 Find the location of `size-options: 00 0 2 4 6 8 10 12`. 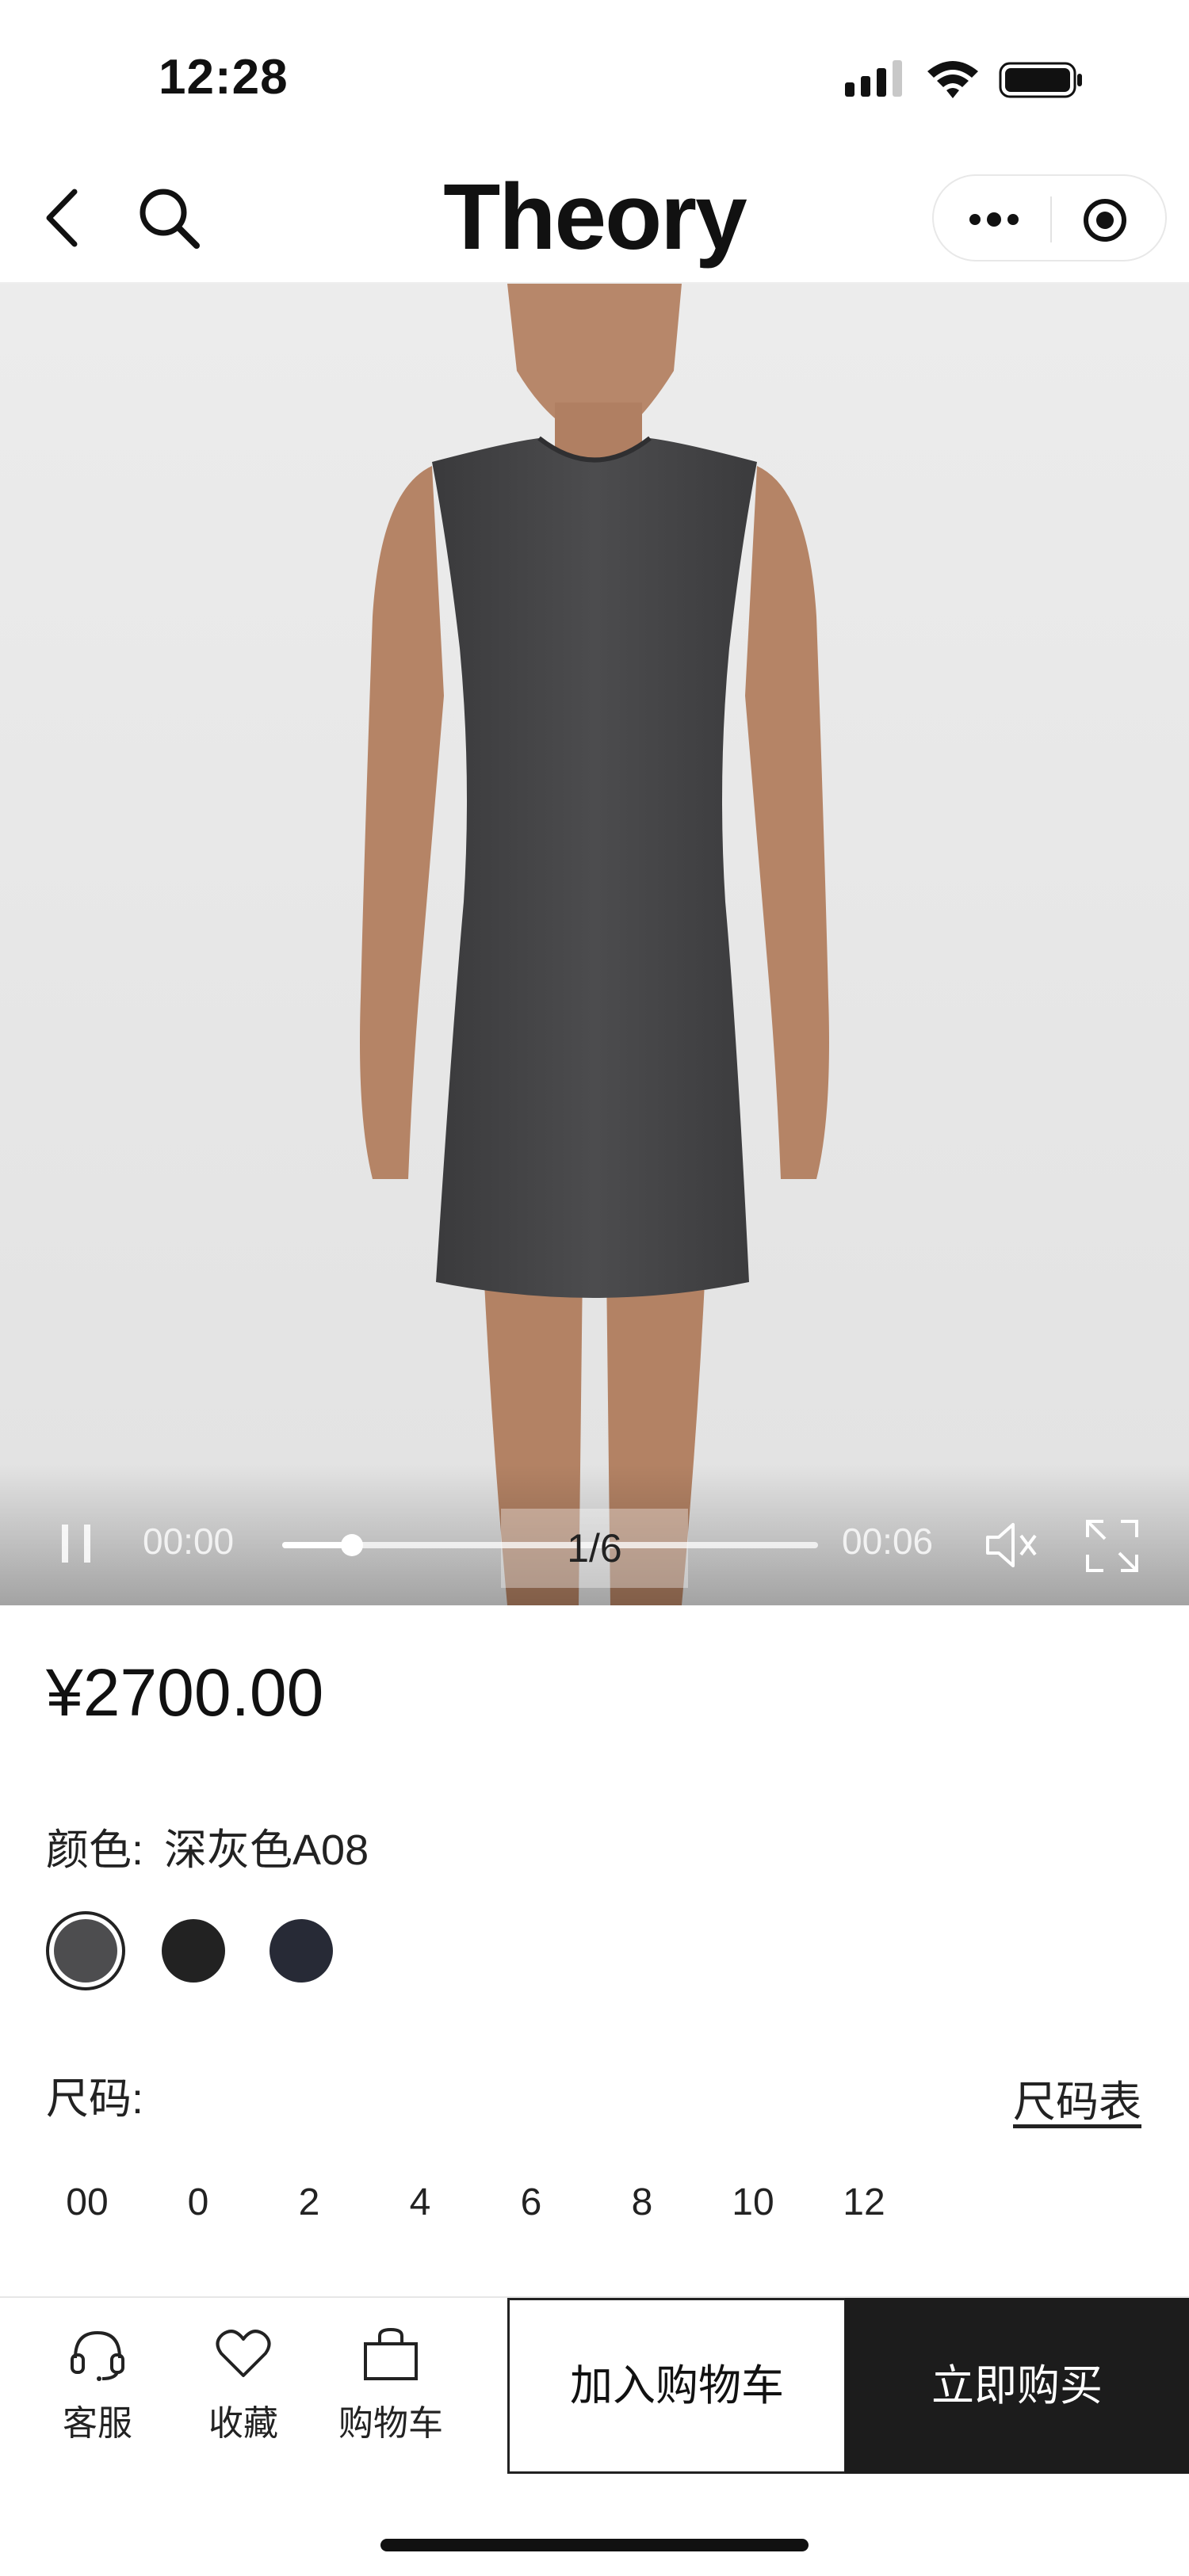

size-options: 00 0 2 4 6 8 10 12 is located at coordinates (507, 2202).